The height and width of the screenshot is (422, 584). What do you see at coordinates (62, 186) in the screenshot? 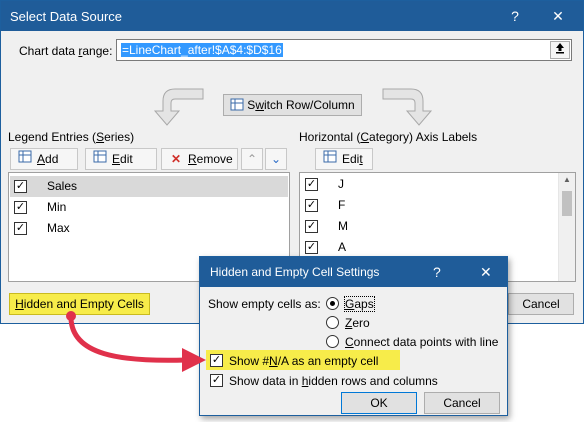
I see `series-label: Sales` at bounding box center [62, 186].